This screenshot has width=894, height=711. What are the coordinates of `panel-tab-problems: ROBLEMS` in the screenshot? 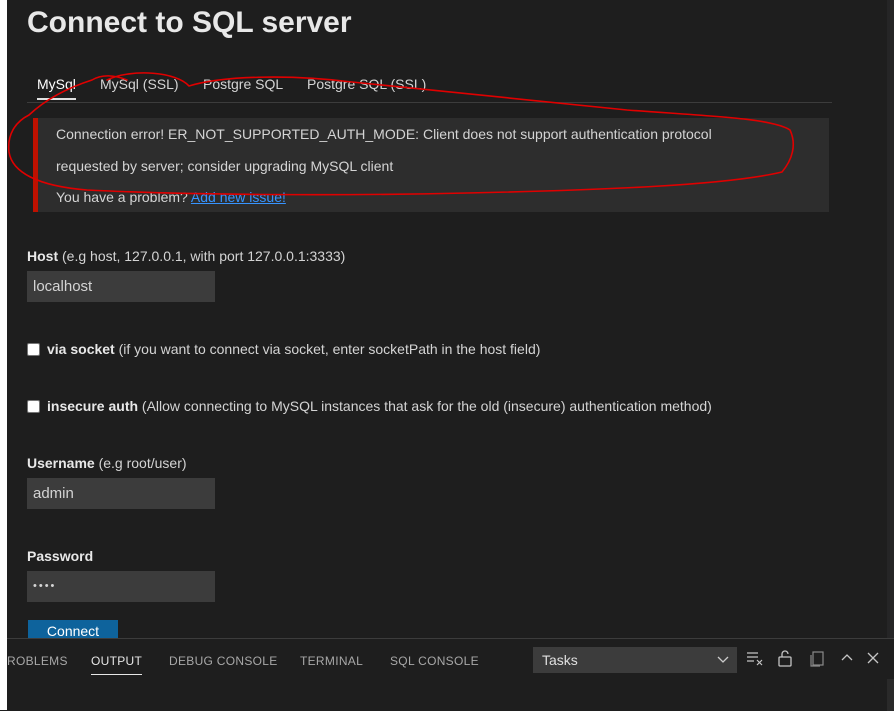 It's located at (37, 661).